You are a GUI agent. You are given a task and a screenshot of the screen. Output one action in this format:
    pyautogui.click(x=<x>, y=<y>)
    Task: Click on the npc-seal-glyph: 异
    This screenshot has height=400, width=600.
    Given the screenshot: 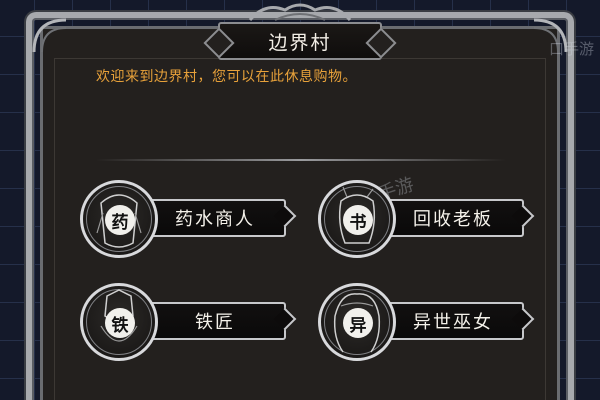 What is the action you would take?
    pyautogui.click(x=358, y=323)
    